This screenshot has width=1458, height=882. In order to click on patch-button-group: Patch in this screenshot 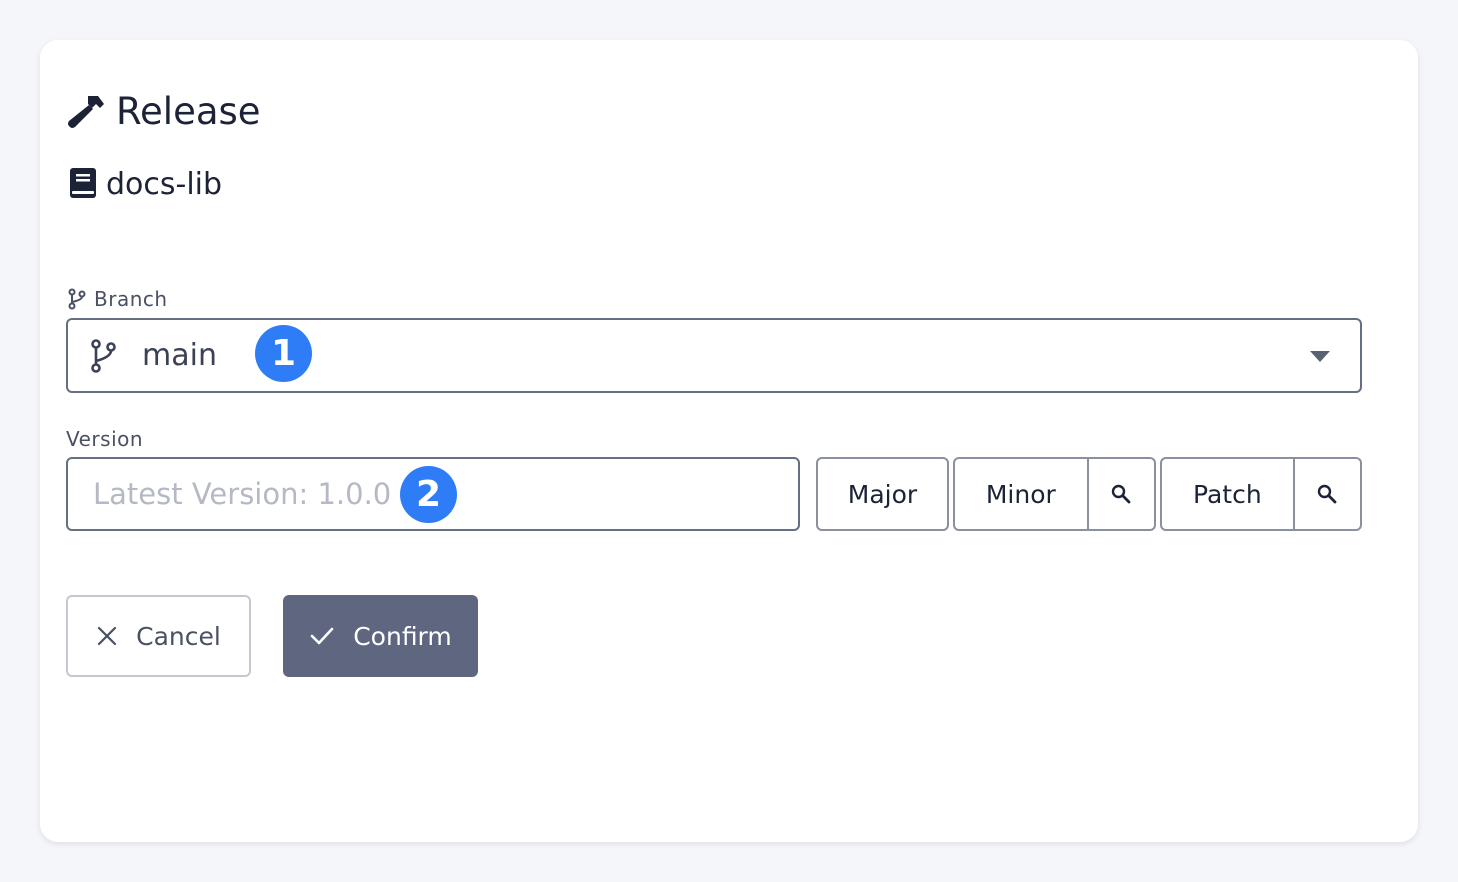, I will do `click(1261, 494)`.